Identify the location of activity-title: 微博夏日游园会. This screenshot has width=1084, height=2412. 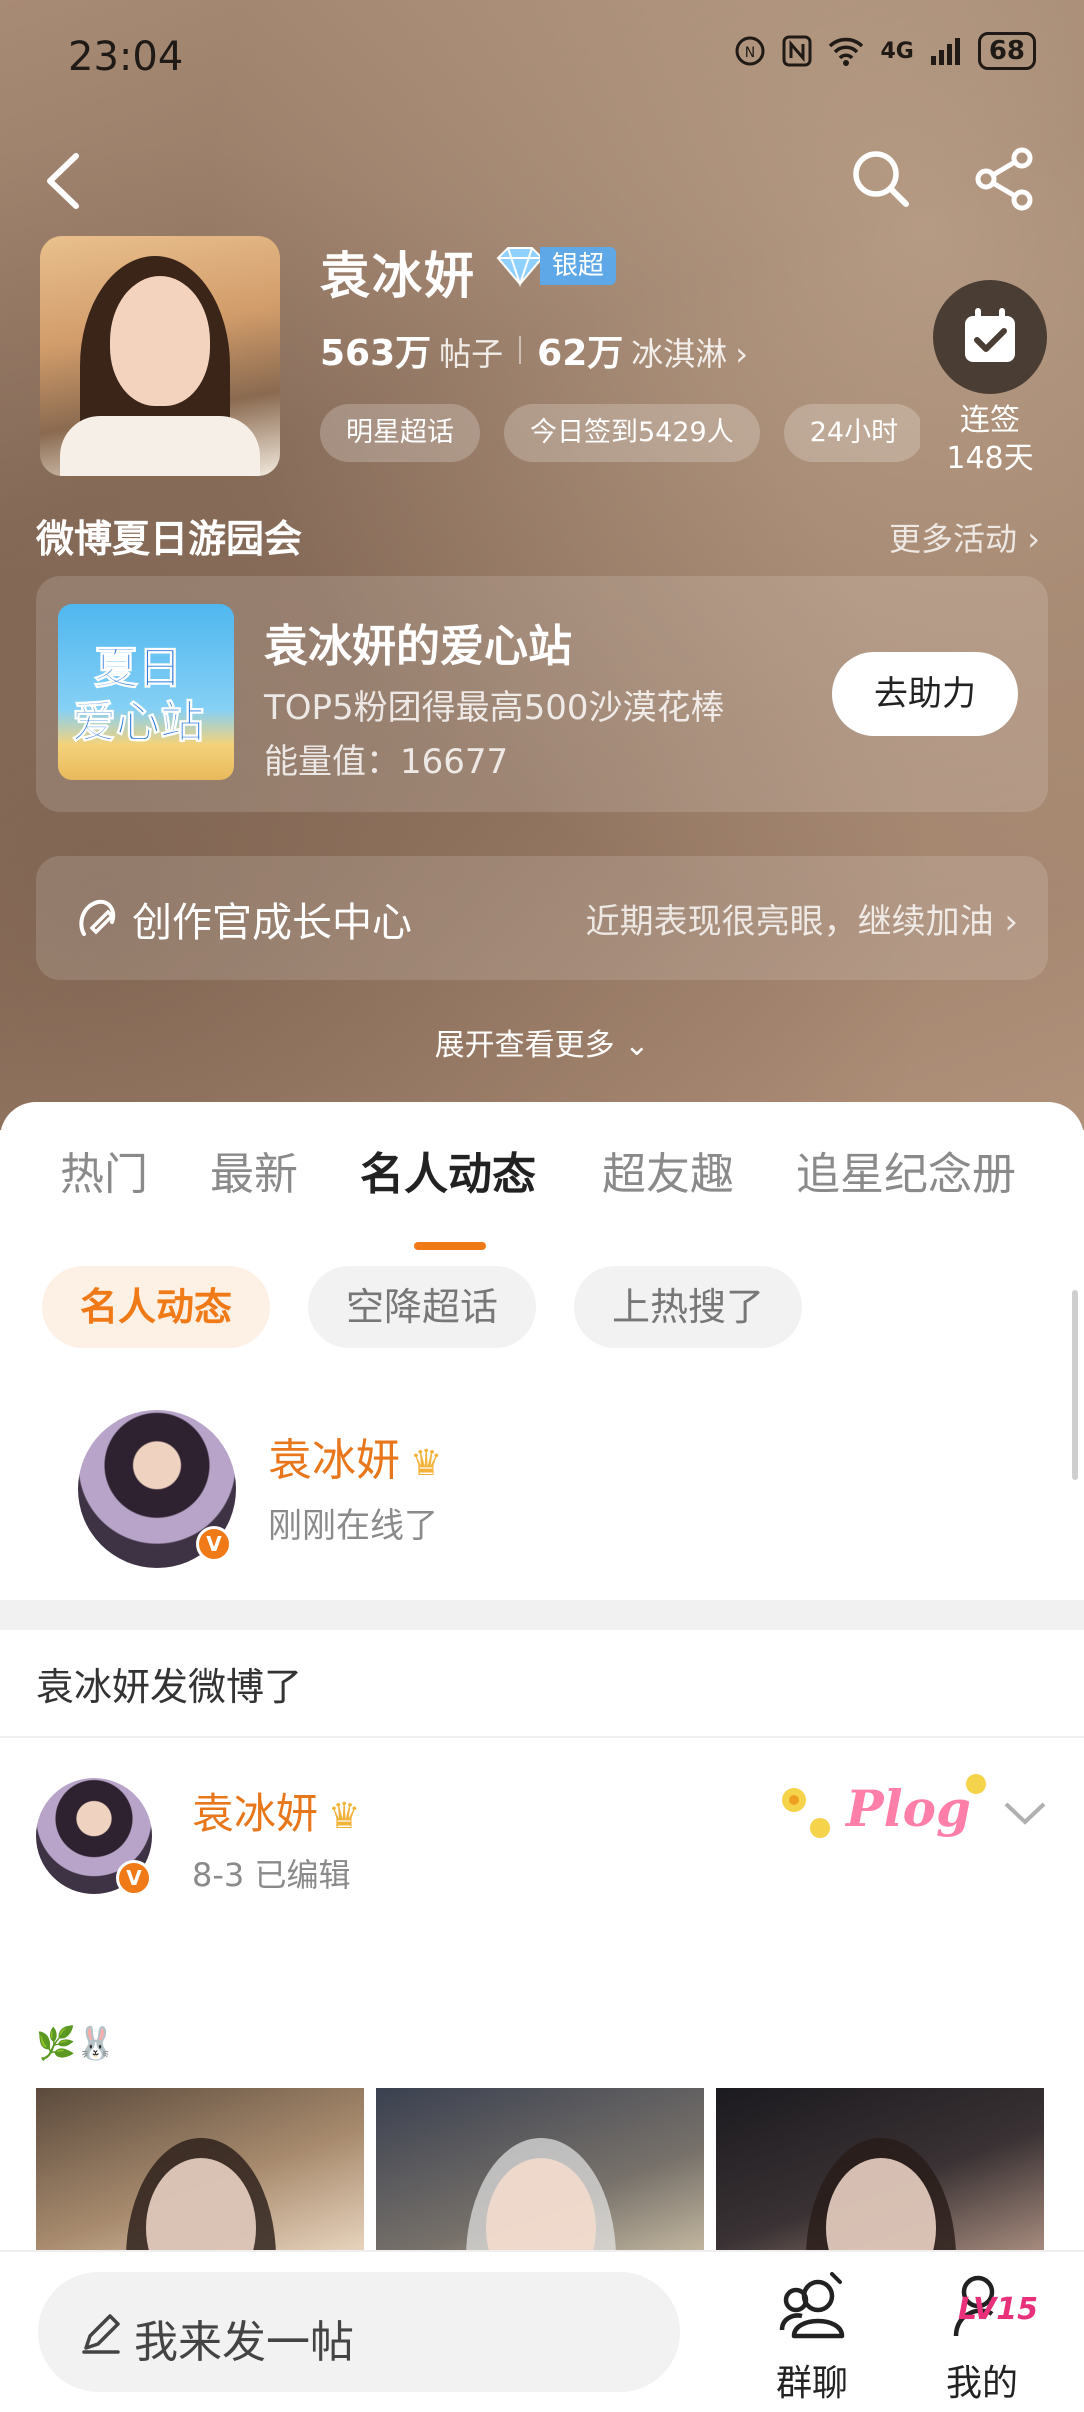
(169, 539).